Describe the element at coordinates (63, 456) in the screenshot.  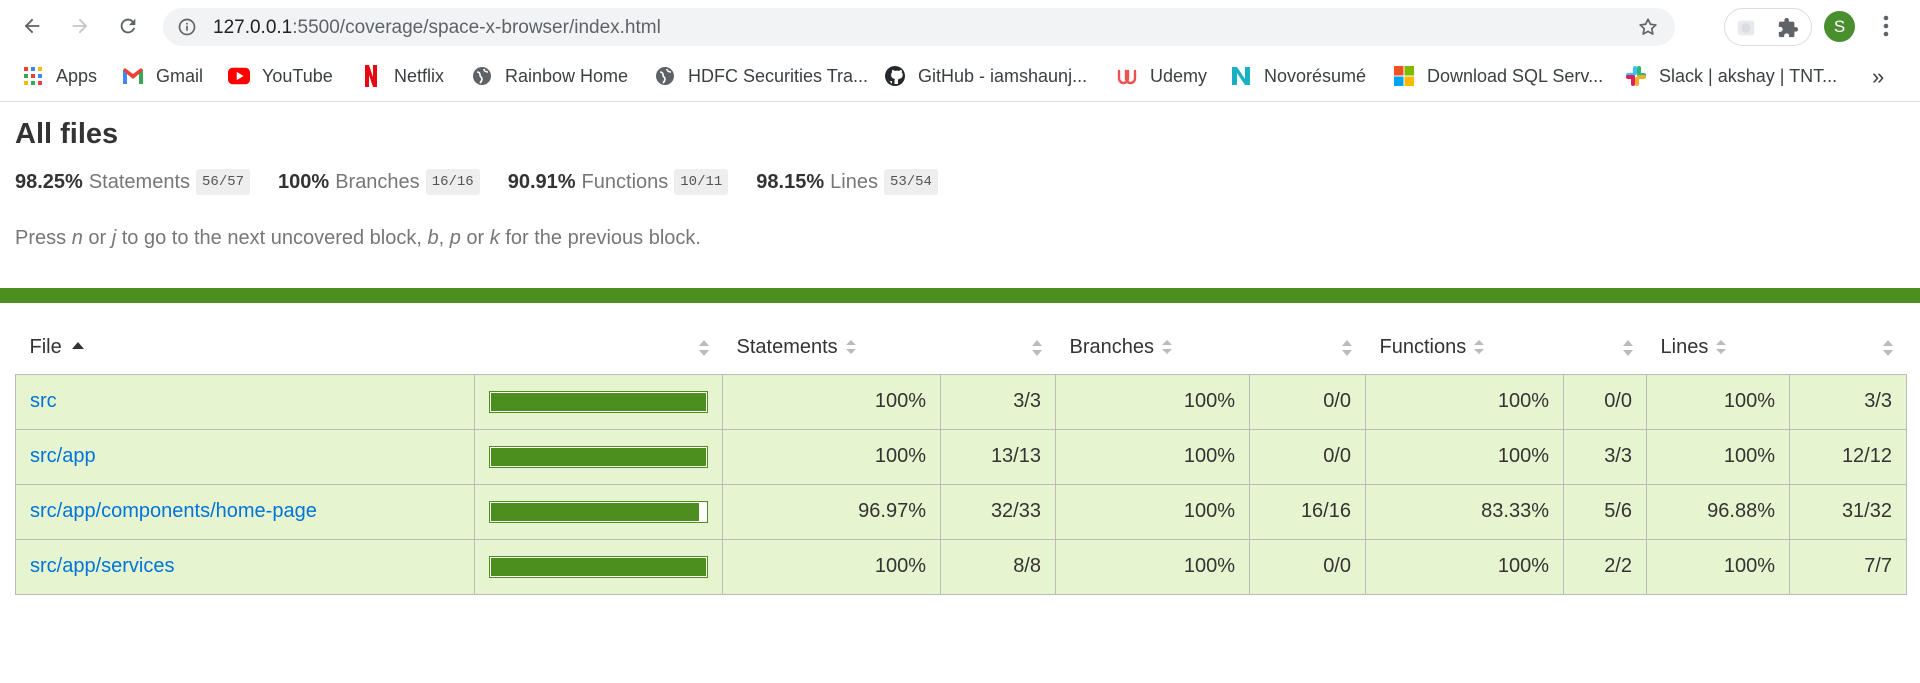
I see `file-link: src/app` at that location.